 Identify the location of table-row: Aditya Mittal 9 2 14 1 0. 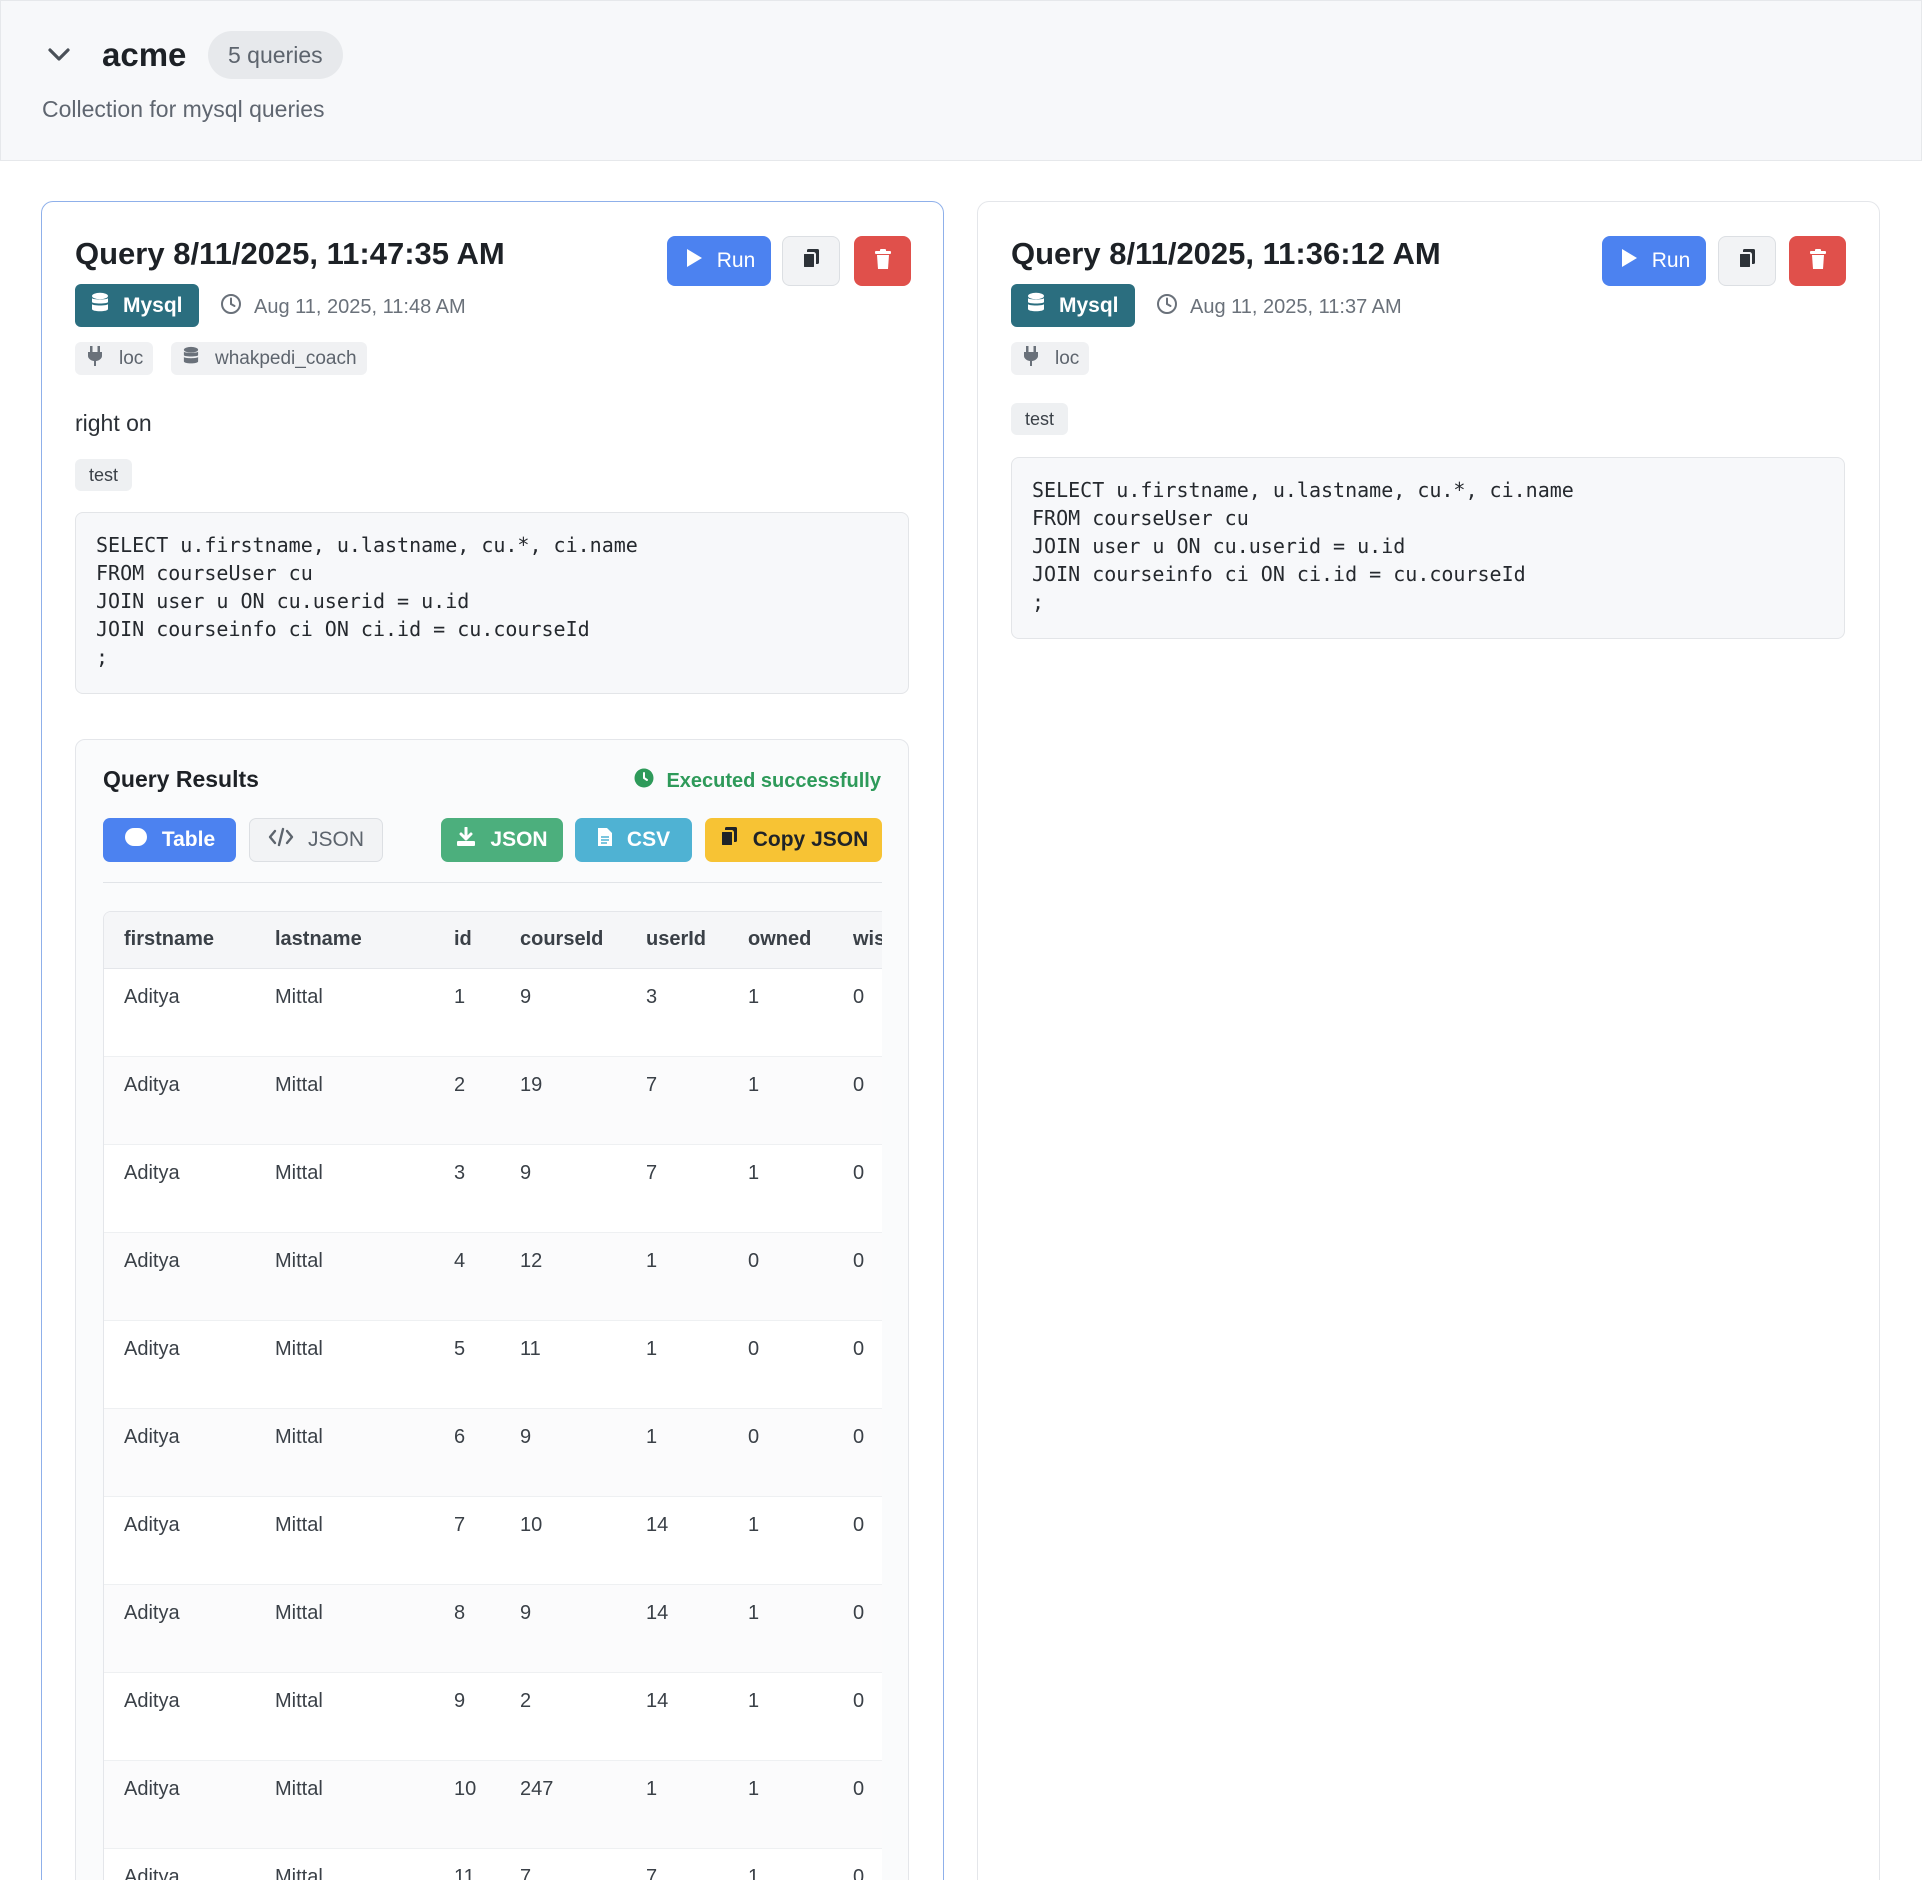
(493, 1716).